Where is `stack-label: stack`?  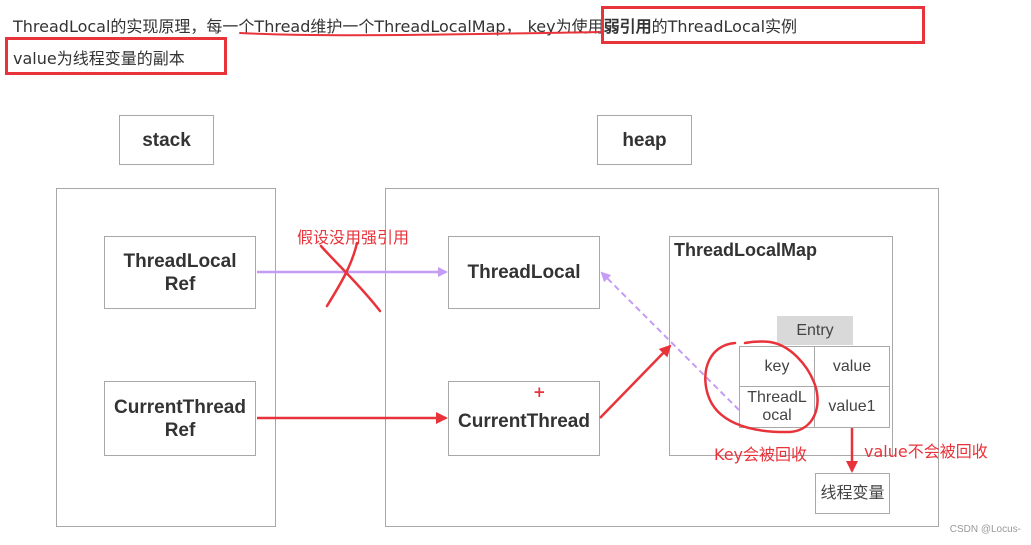
stack-label: stack is located at coordinates (166, 140).